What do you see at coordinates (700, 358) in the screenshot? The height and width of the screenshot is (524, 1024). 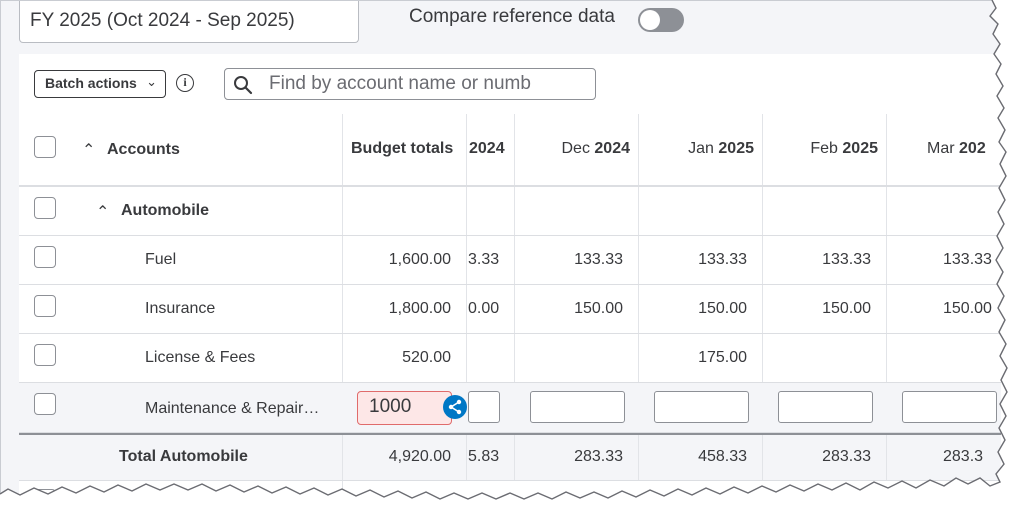 I see `jan-cell: 175.00` at bounding box center [700, 358].